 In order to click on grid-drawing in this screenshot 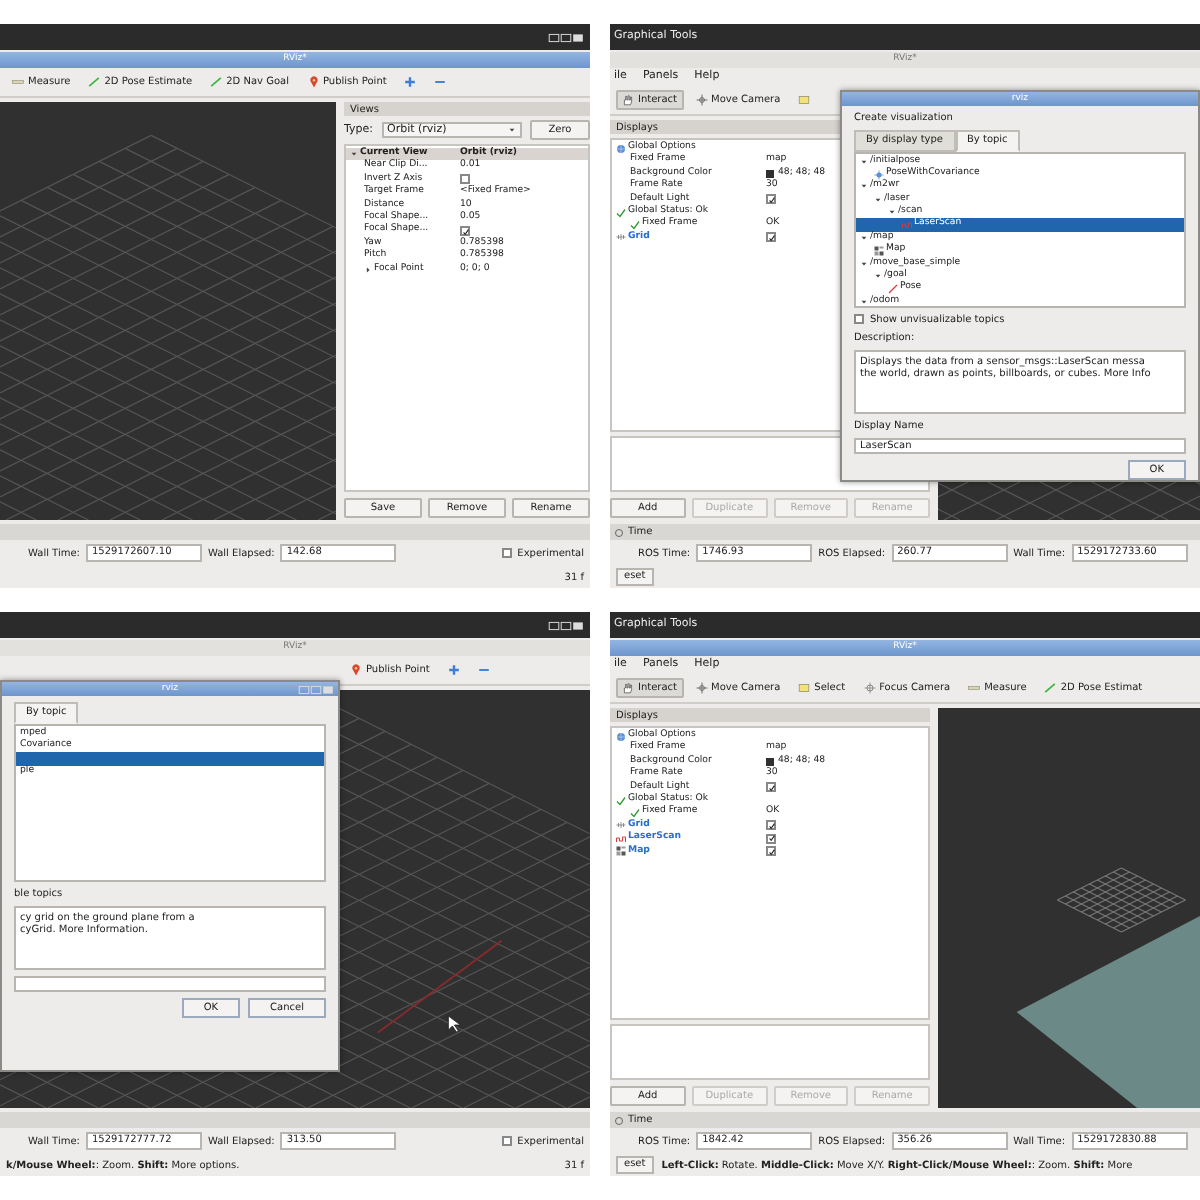, I will do `click(1121, 900)`.